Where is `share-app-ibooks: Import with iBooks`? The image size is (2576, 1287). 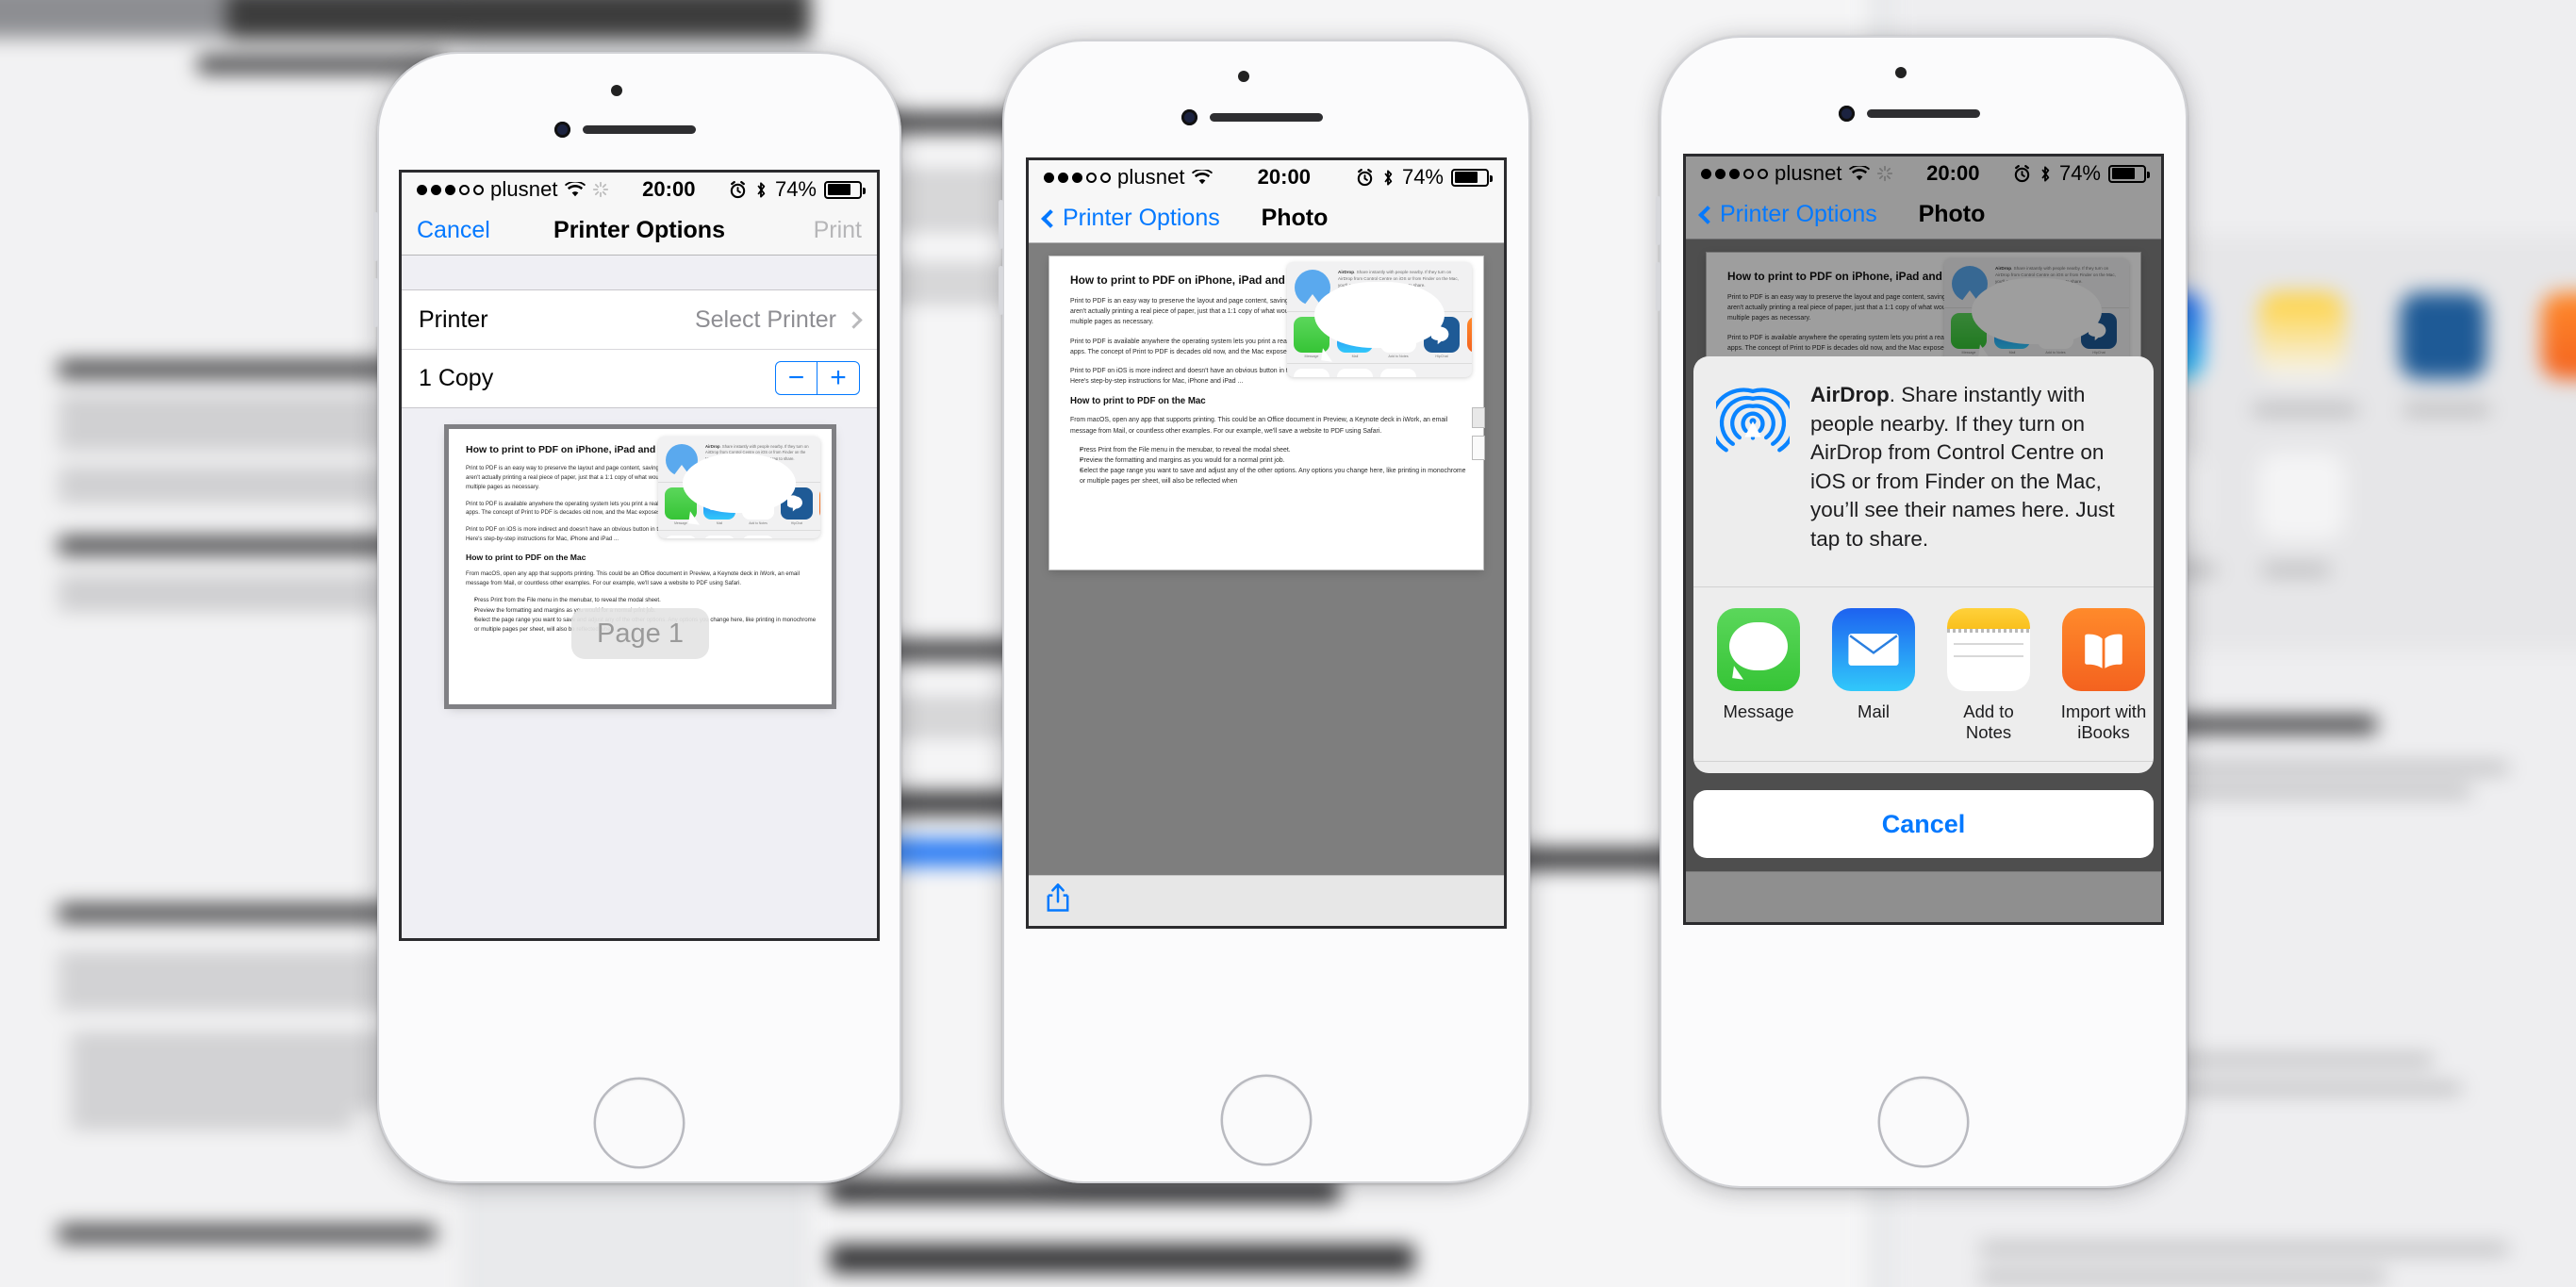
share-app-ibooks: Import with iBooks is located at coordinates (2103, 675).